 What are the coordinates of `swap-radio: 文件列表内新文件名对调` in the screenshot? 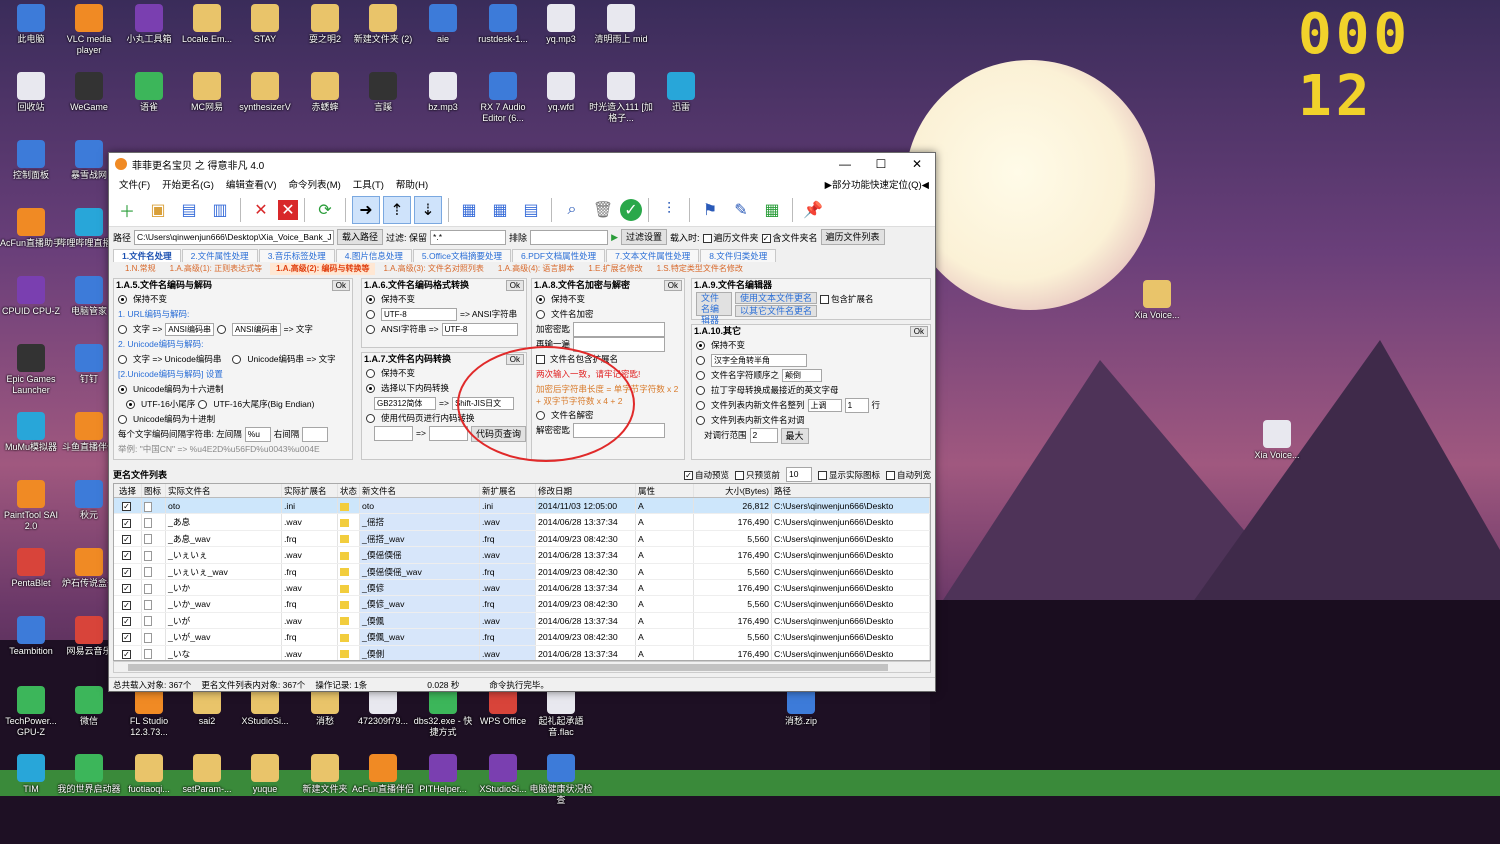 It's located at (811, 420).